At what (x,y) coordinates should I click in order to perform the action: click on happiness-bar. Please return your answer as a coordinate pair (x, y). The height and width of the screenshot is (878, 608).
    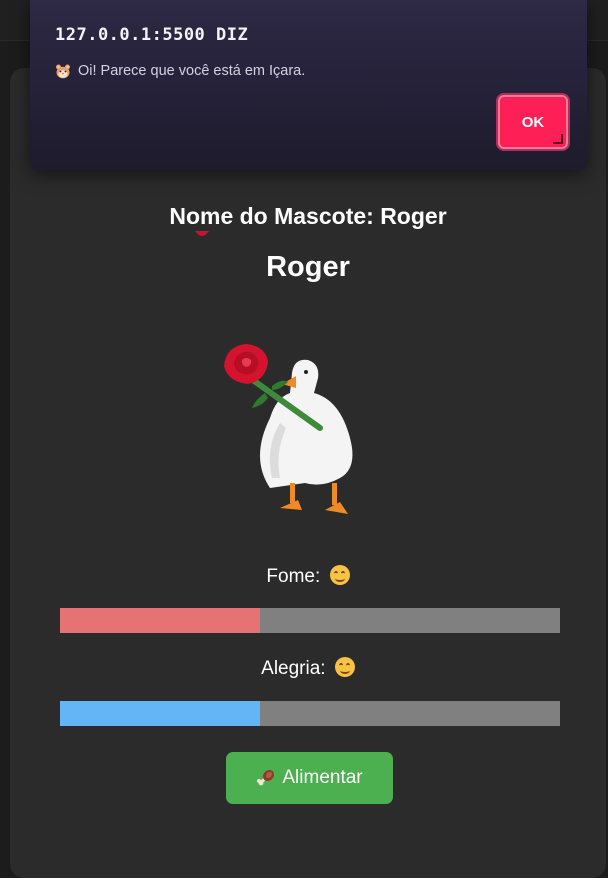
    Looking at the image, I should click on (310, 713).